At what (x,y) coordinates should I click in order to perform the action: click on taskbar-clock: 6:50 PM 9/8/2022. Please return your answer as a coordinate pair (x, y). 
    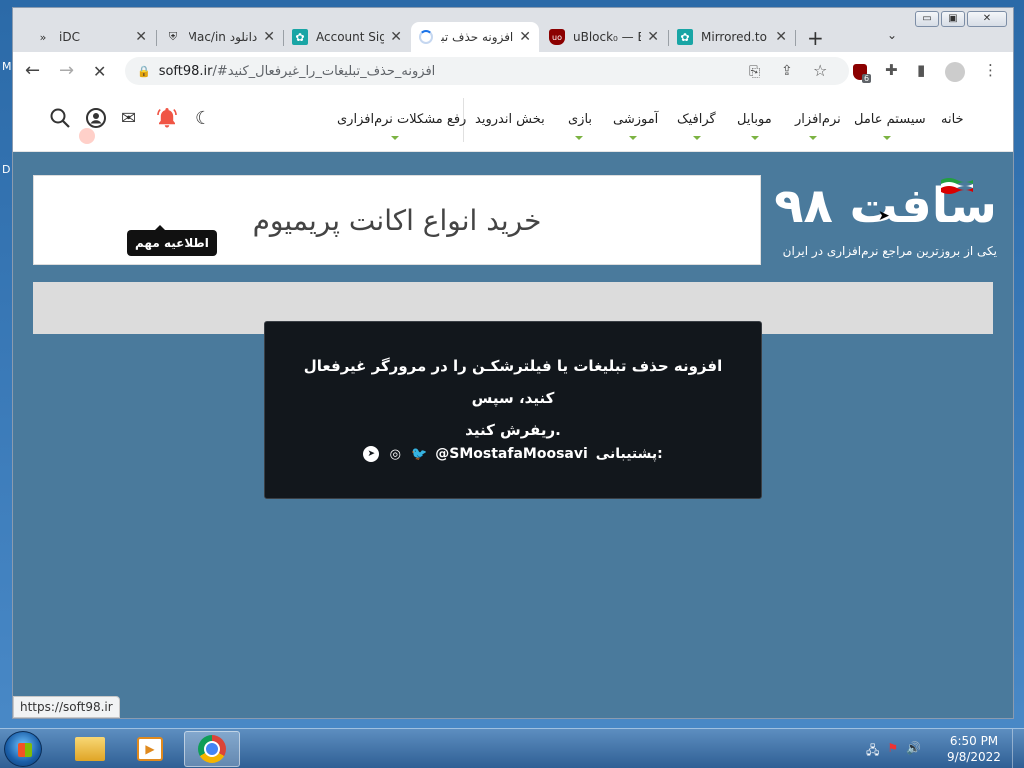
    Looking at the image, I should click on (974, 749).